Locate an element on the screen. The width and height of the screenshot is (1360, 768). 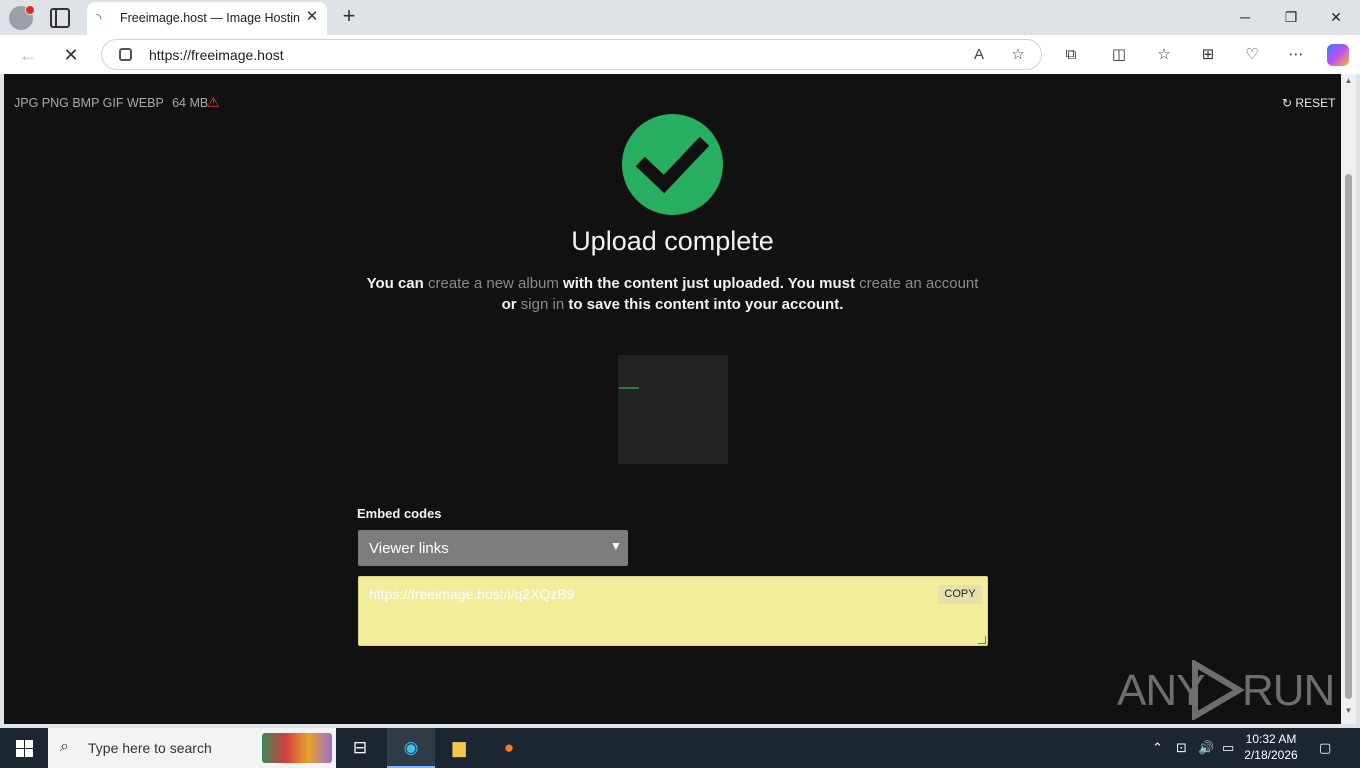
task-view-icon: ⊟ is located at coordinates (360, 748).